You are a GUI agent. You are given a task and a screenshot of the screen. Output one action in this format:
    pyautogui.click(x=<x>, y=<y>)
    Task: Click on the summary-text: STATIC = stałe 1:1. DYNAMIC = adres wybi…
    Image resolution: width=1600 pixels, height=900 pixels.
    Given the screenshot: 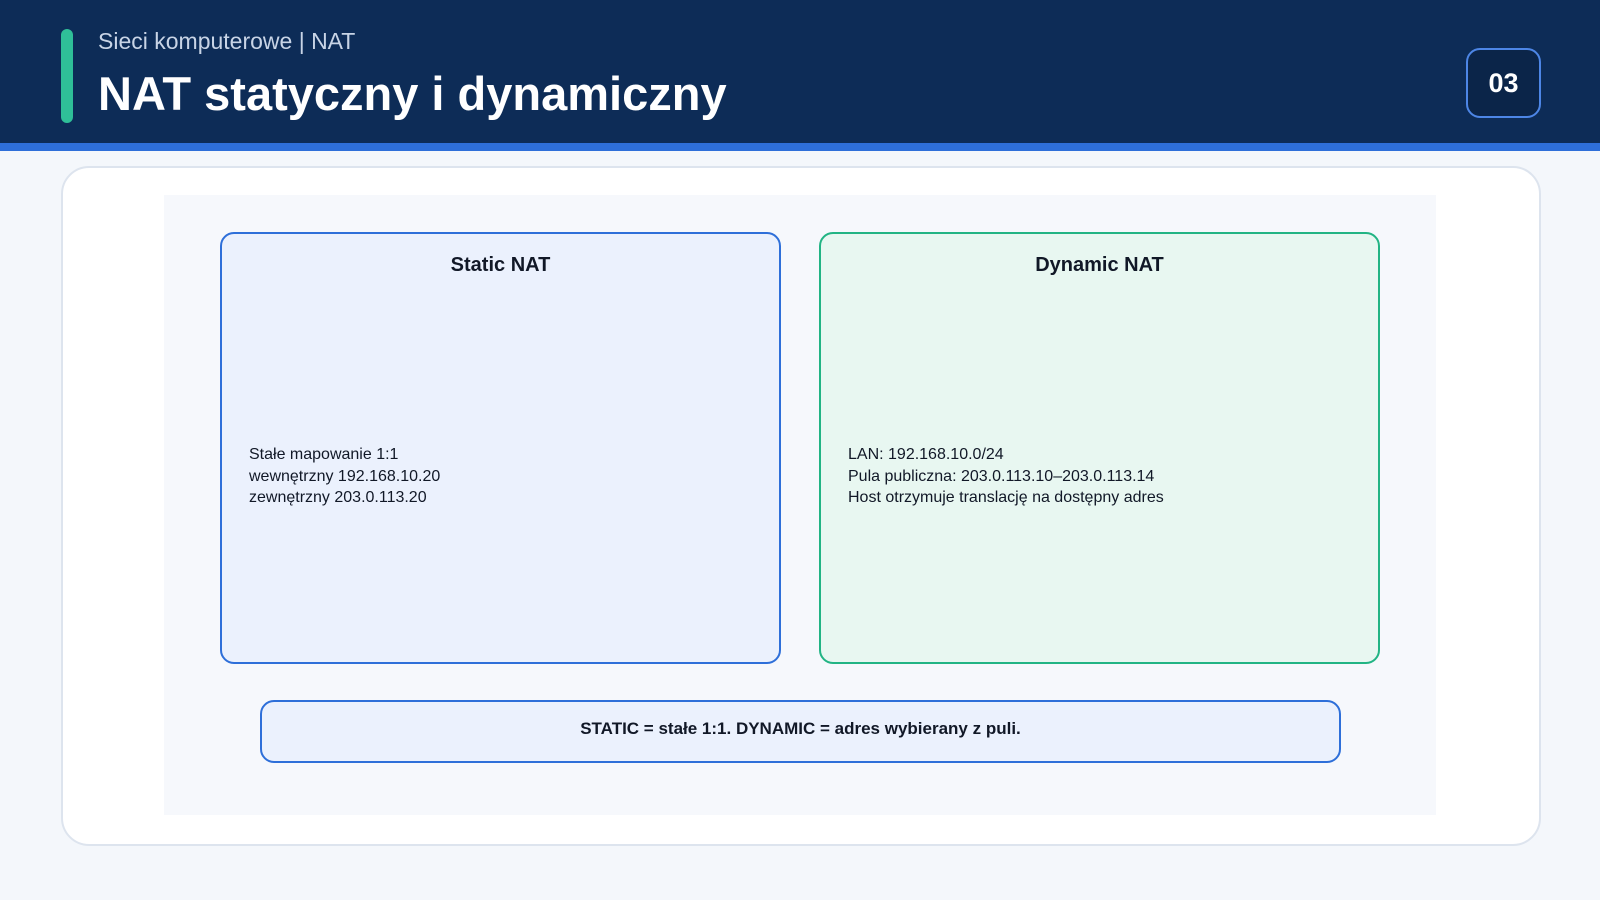 What is the action you would take?
    pyautogui.click(x=800, y=728)
    